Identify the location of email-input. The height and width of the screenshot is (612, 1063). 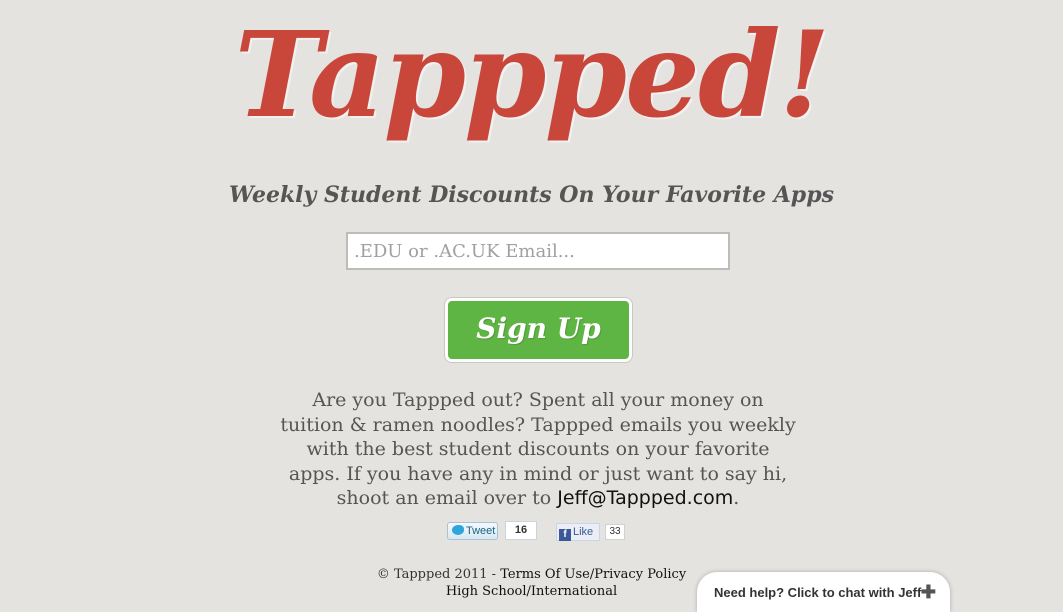
(538, 251).